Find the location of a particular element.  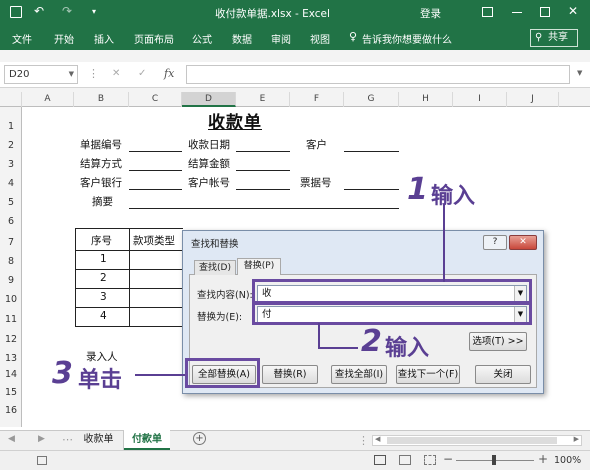

split-handle-icon: ⋮ is located at coordinates (363, 440).